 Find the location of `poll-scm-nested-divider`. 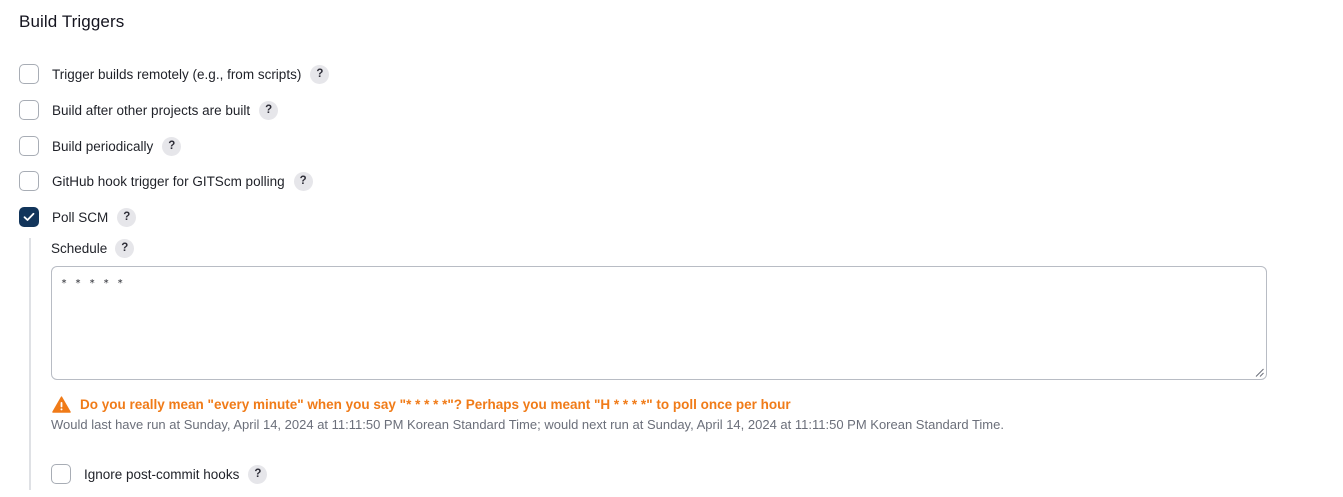

poll-scm-nested-divider is located at coordinates (30, 364).